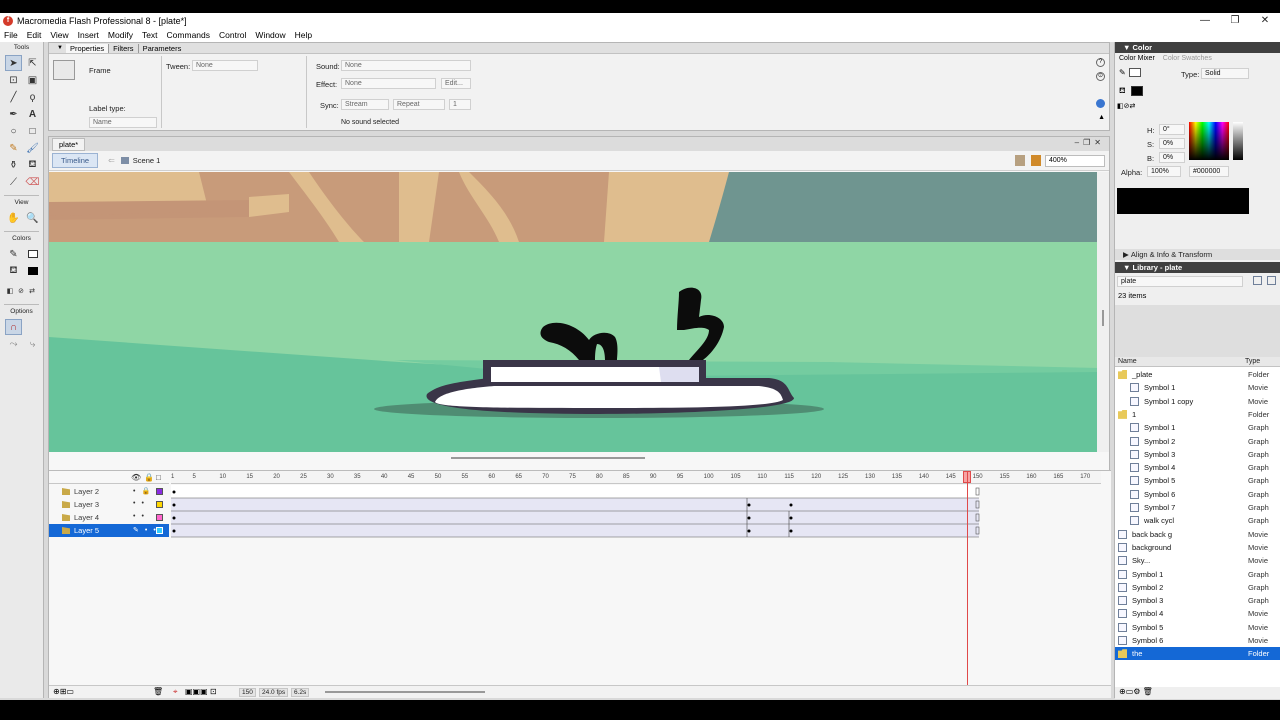  Describe the element at coordinates (1238, 141) in the screenshot. I see `brightness-slider` at that location.